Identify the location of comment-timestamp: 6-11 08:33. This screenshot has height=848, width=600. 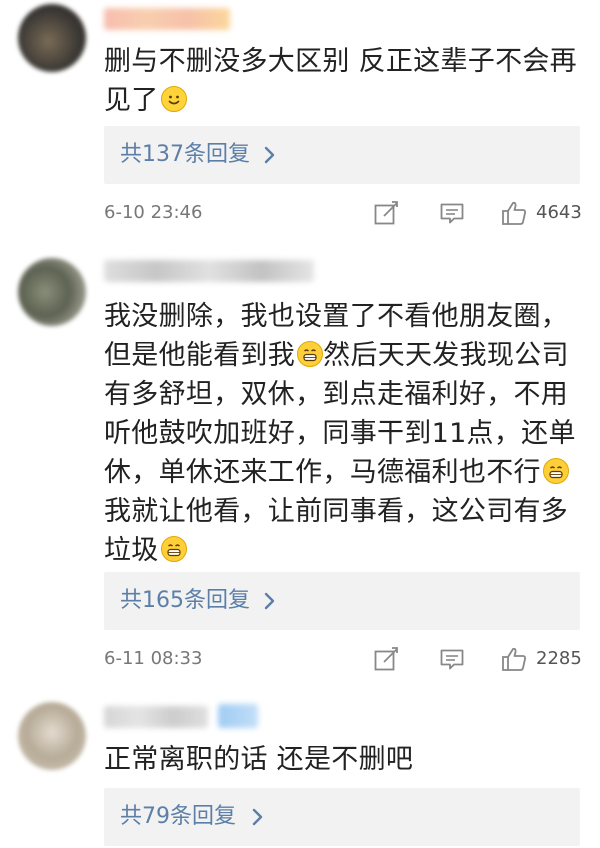
(153, 658).